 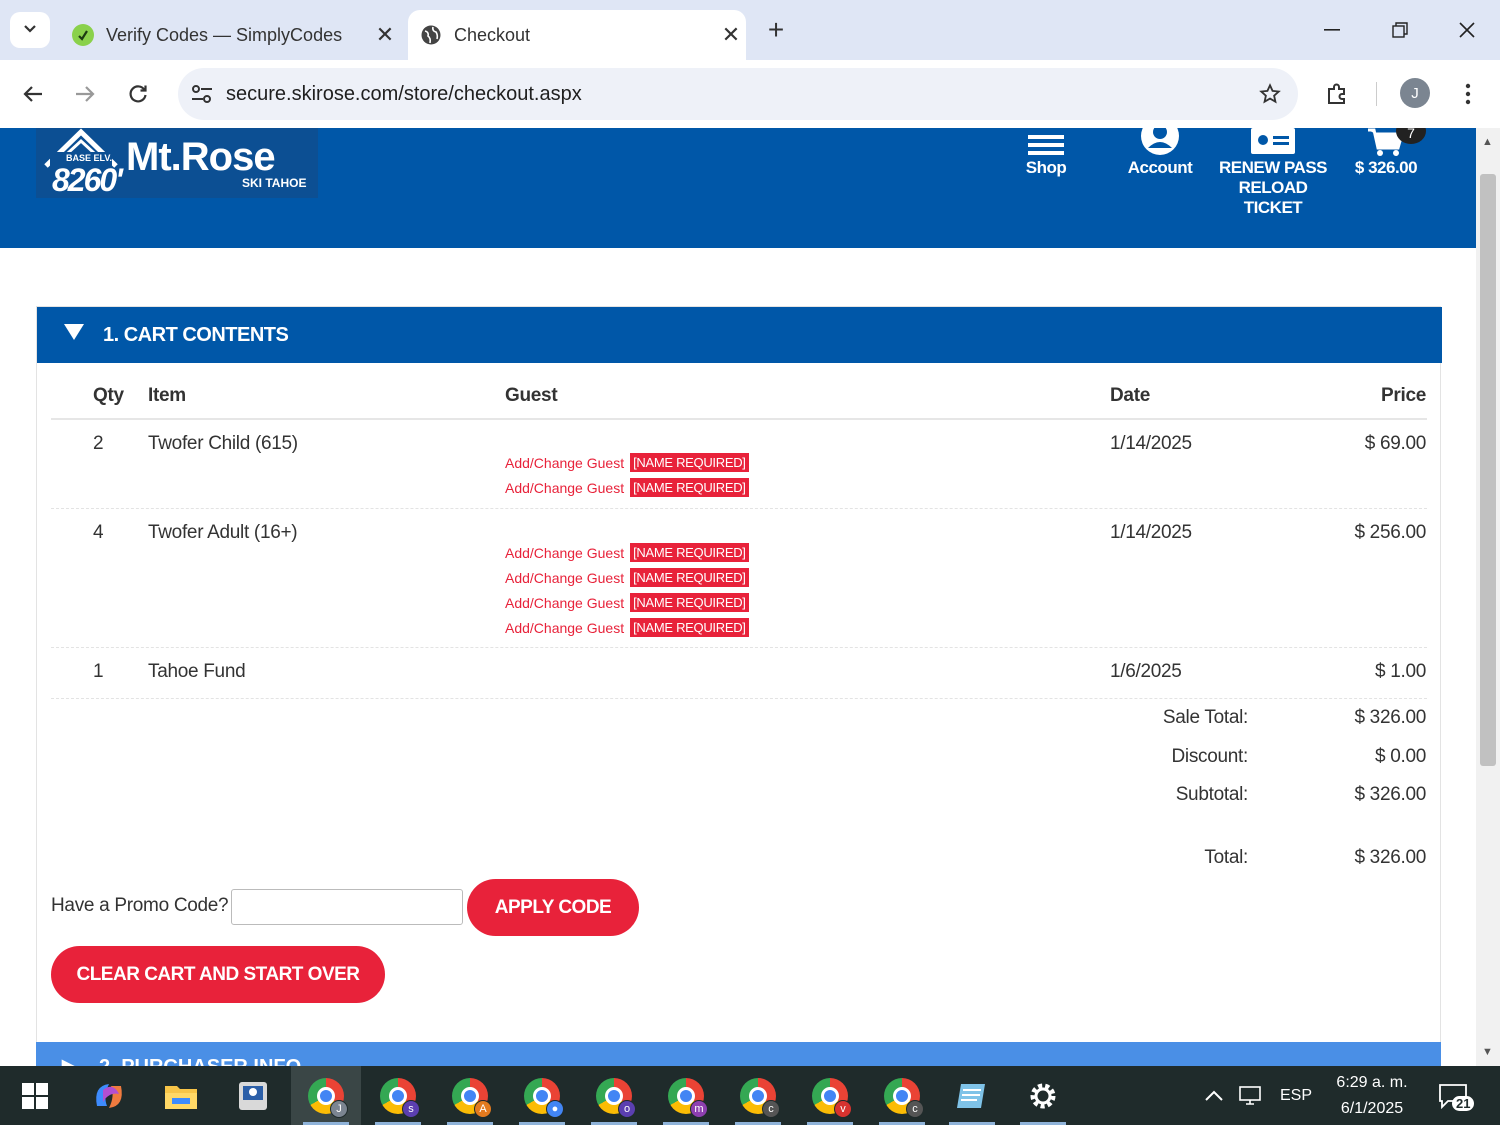 What do you see at coordinates (1270, 94) in the screenshot?
I see `bookmark-star-icon` at bounding box center [1270, 94].